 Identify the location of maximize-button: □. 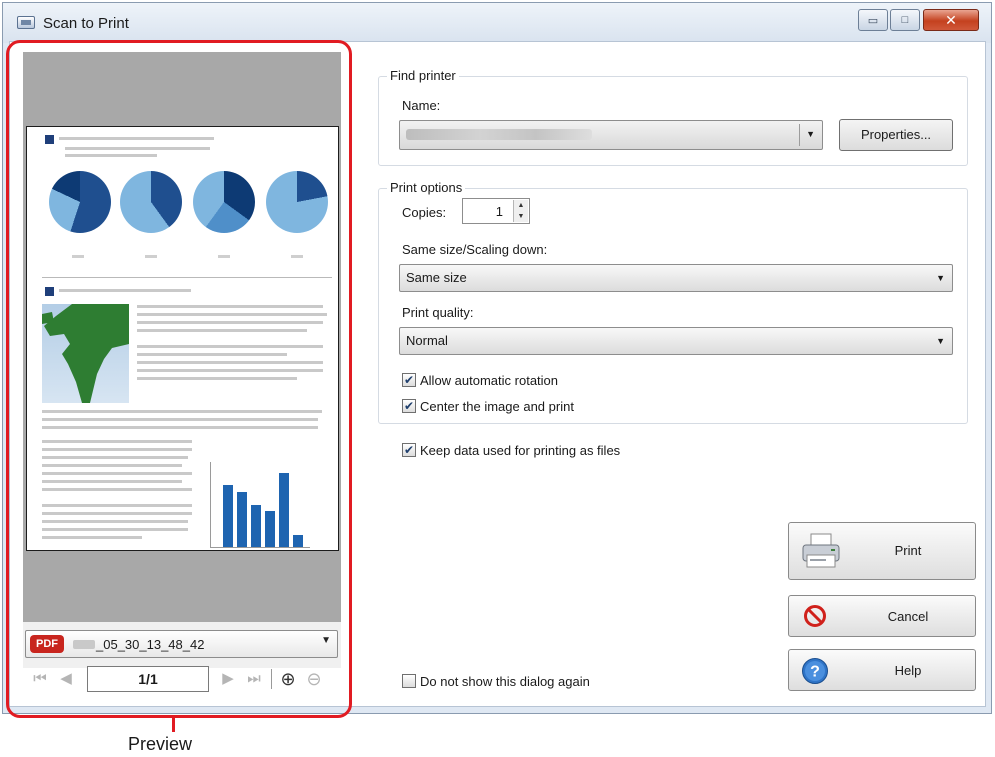
(905, 20).